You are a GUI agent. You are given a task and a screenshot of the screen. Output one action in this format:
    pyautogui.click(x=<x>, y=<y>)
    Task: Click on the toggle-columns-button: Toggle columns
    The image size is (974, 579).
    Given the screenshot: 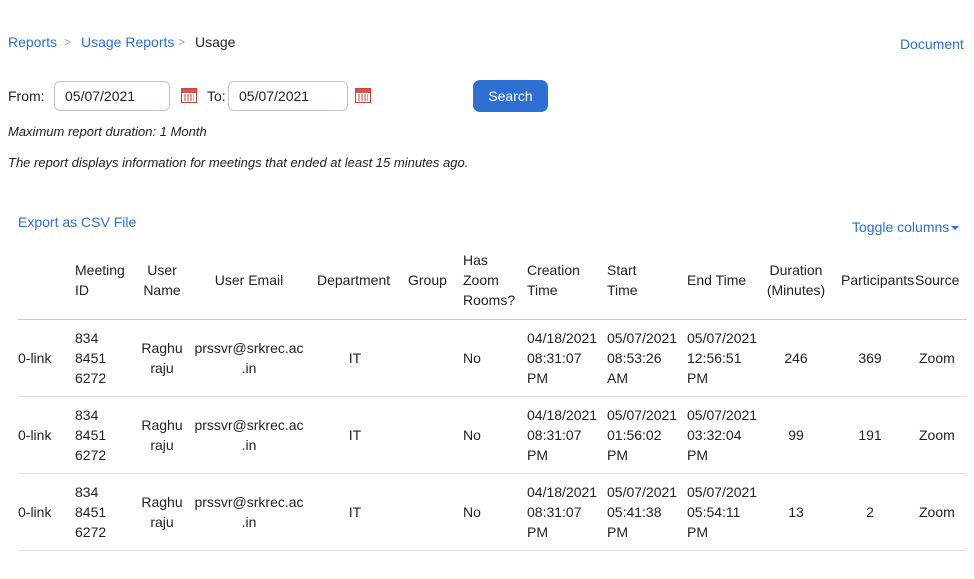 What is the action you would take?
    pyautogui.click(x=906, y=227)
    